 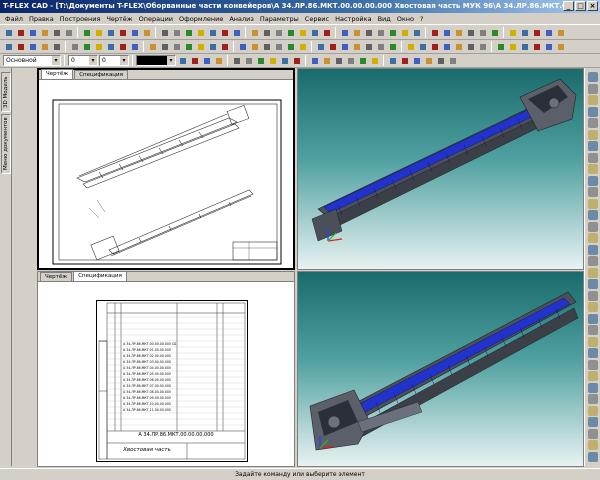 I want to click on layer-select: Основной, so click(x=32, y=60).